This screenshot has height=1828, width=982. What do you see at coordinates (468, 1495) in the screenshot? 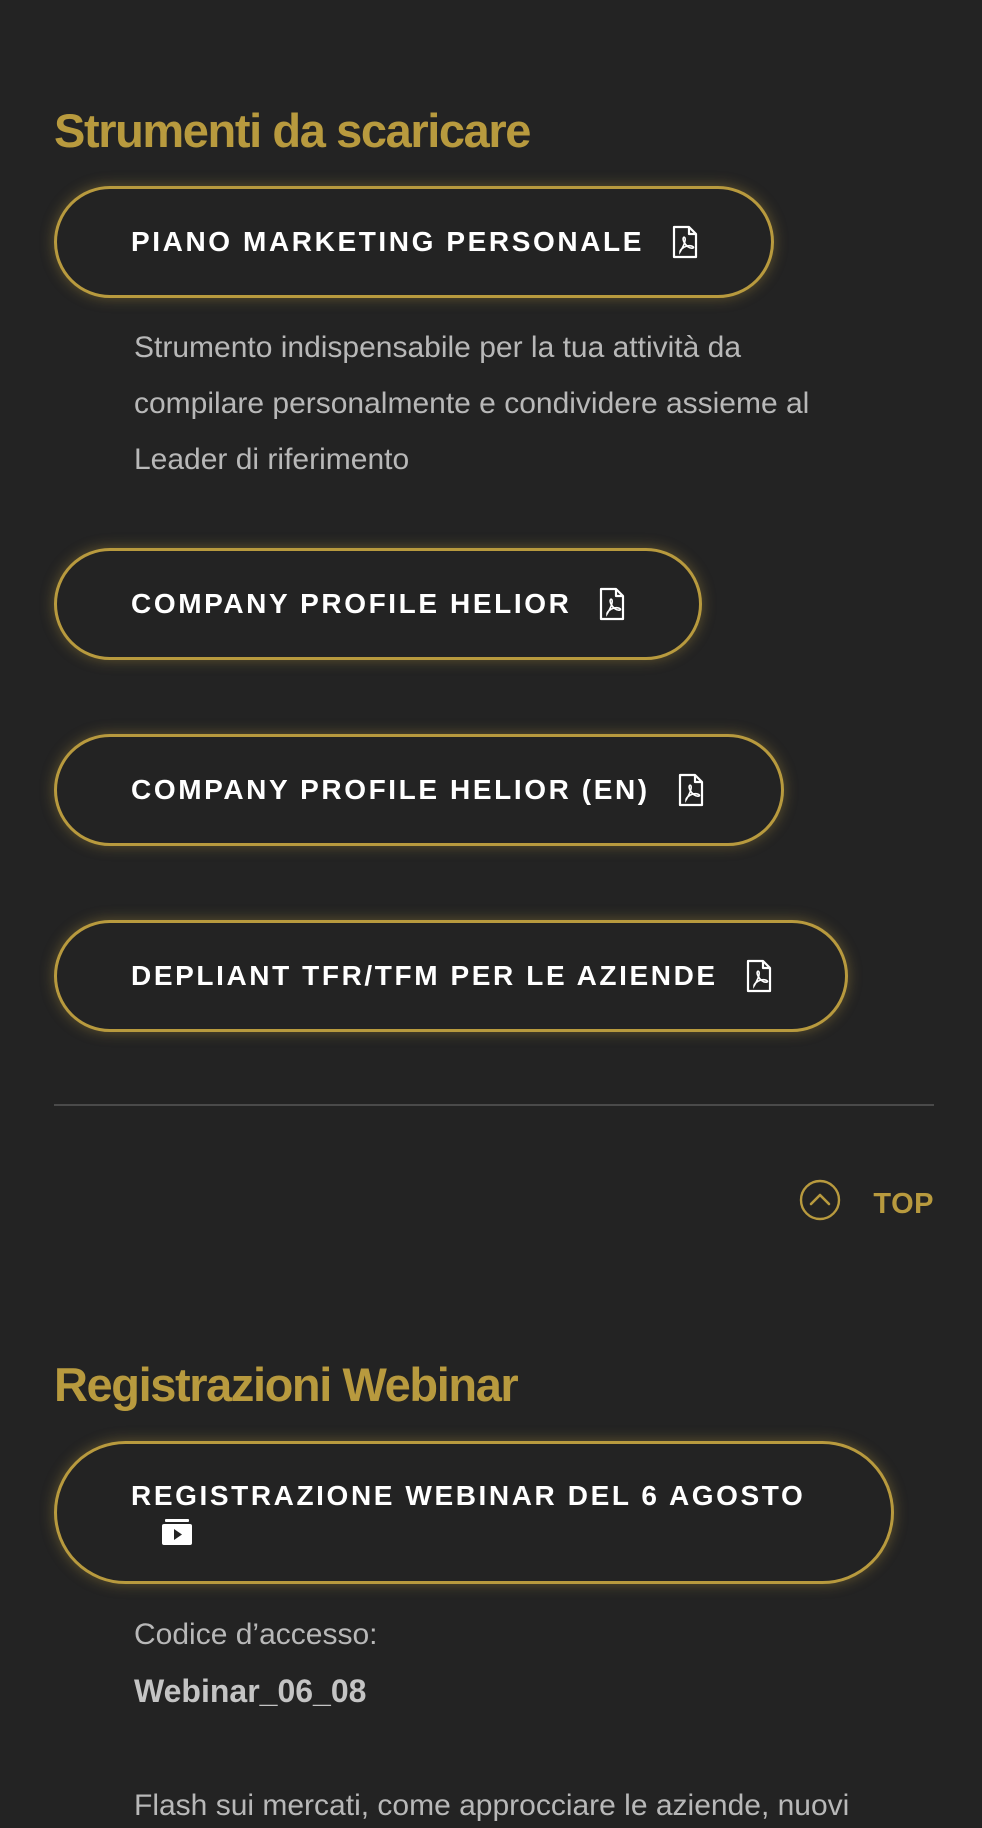
I see `webinar-button-label: REGISTRAZIONE WEBINAR DEL 6 AGOSTO` at bounding box center [468, 1495].